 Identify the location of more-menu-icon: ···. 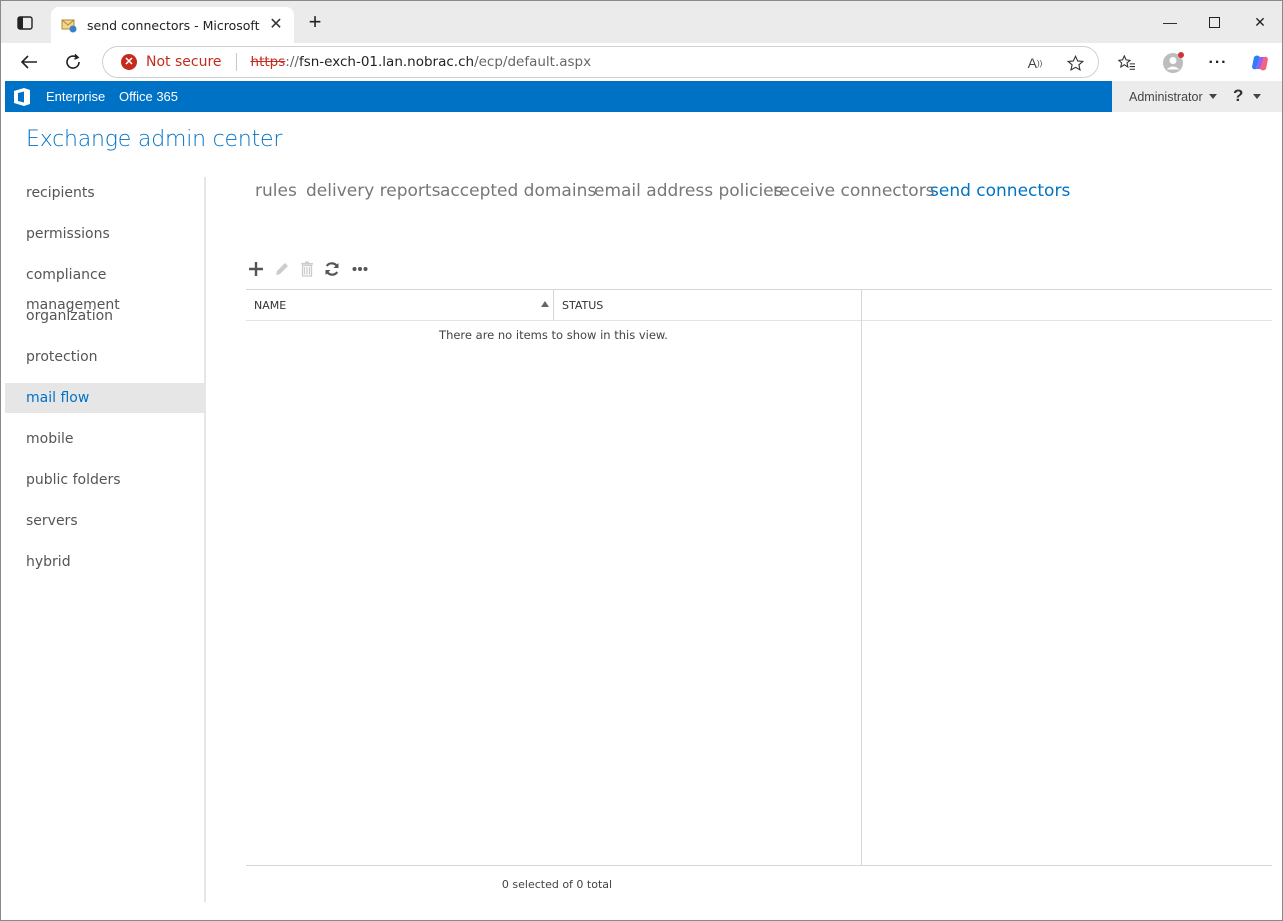
(1218, 63).